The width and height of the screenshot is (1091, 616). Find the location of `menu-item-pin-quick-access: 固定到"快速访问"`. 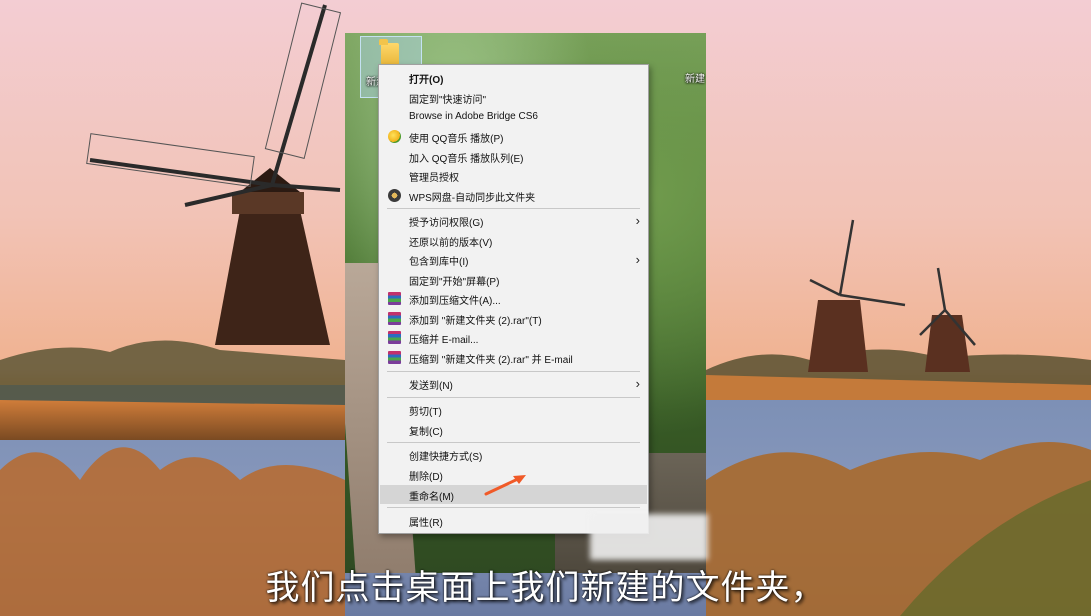

menu-item-pin-quick-access: 固定到"快速访问" is located at coordinates (513, 97).